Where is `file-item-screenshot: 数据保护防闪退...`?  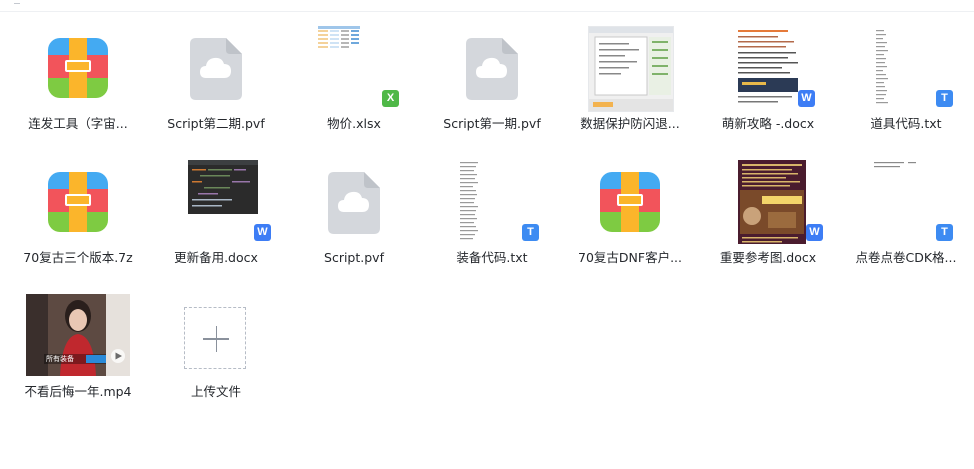 file-item-screenshot: 数据保护防闪退... is located at coordinates (630, 84).